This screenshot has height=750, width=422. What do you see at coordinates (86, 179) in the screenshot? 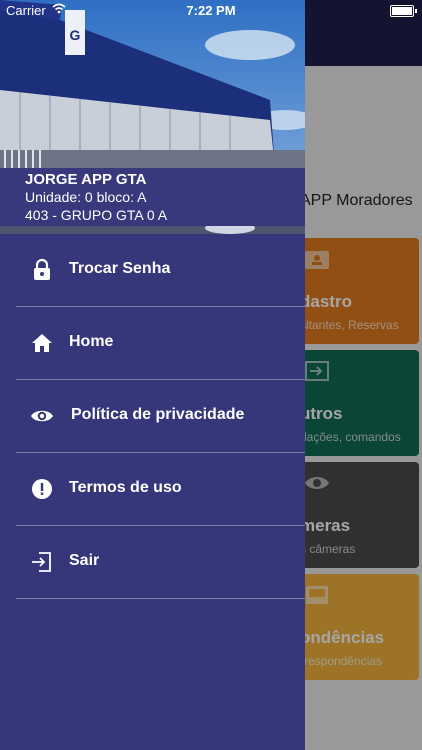
I see `user-name: JORGE APP GTA` at bounding box center [86, 179].